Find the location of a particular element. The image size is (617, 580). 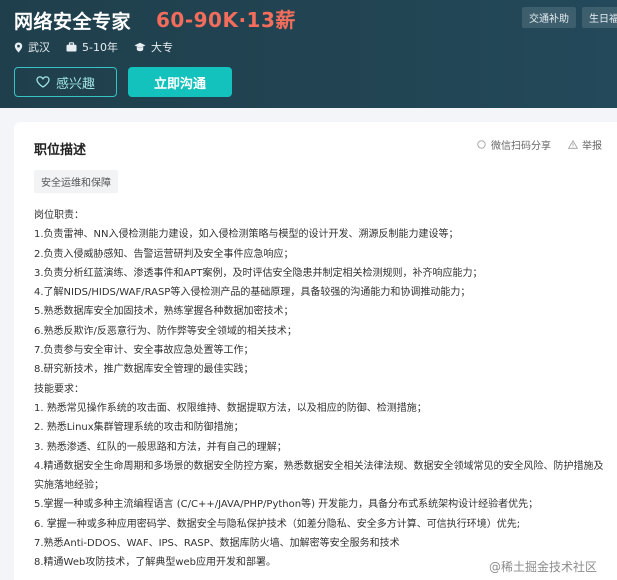

education-label: 大专 is located at coordinates (161, 47).